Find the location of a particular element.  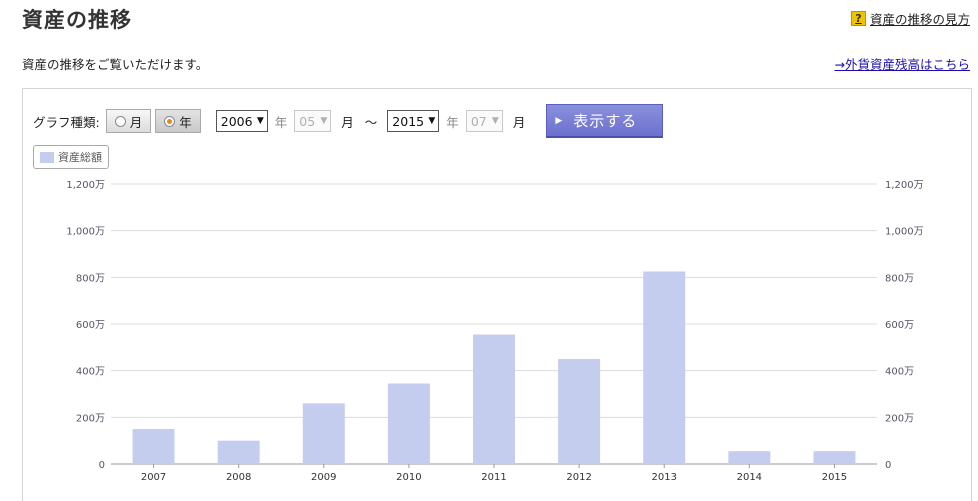

y-tick-label-right: 400万 is located at coordinates (899, 372).